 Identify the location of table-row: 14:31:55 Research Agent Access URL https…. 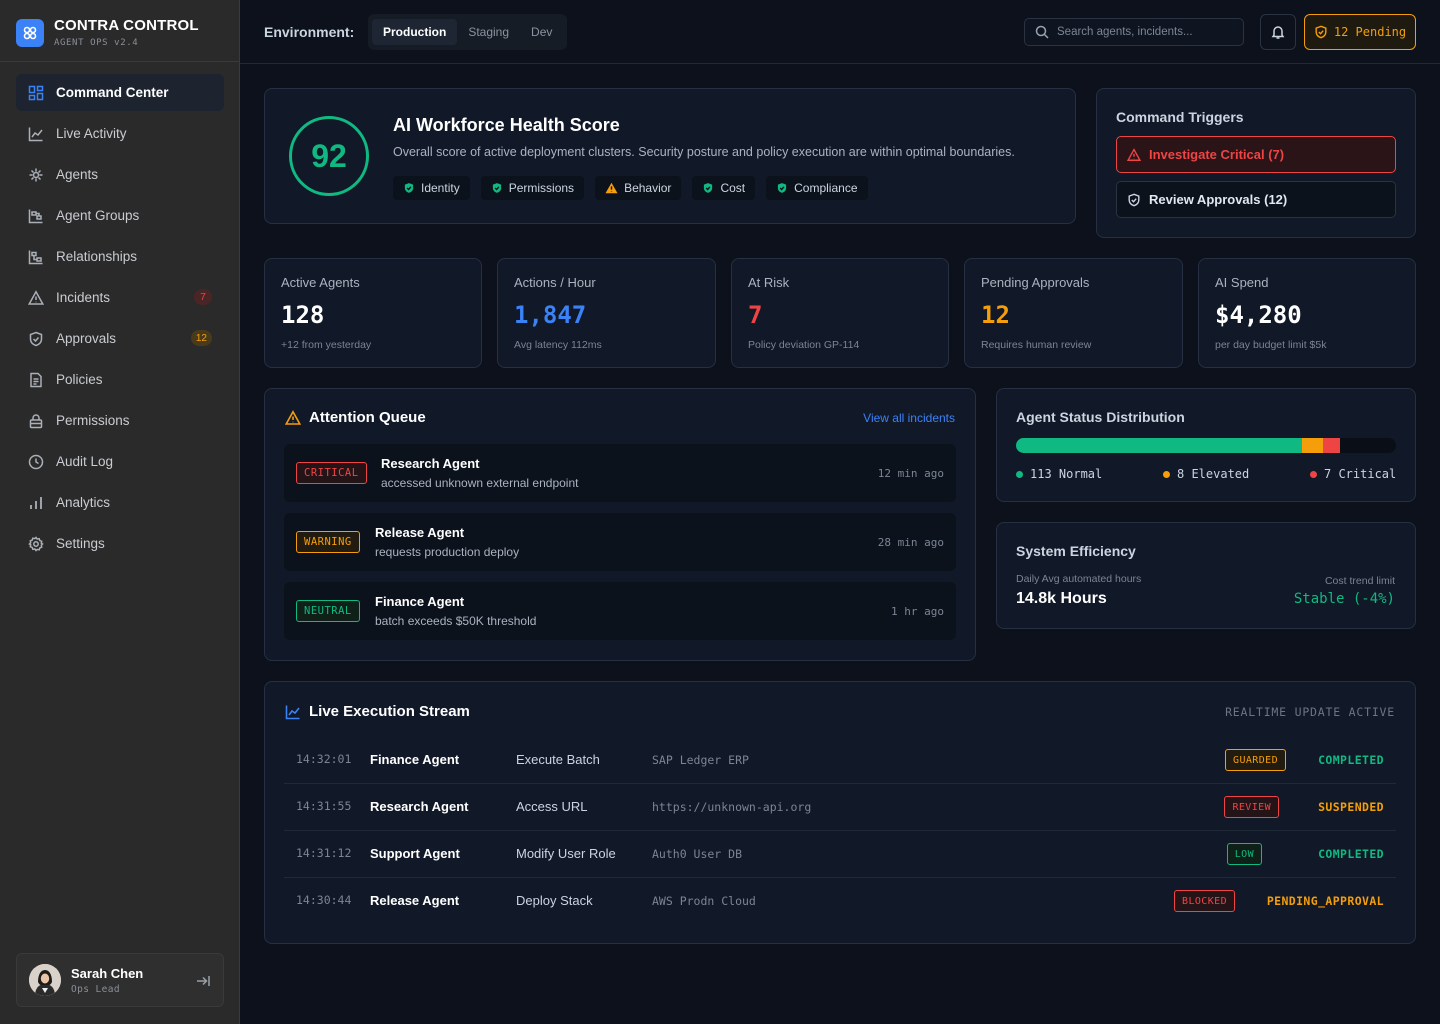
(840, 807).